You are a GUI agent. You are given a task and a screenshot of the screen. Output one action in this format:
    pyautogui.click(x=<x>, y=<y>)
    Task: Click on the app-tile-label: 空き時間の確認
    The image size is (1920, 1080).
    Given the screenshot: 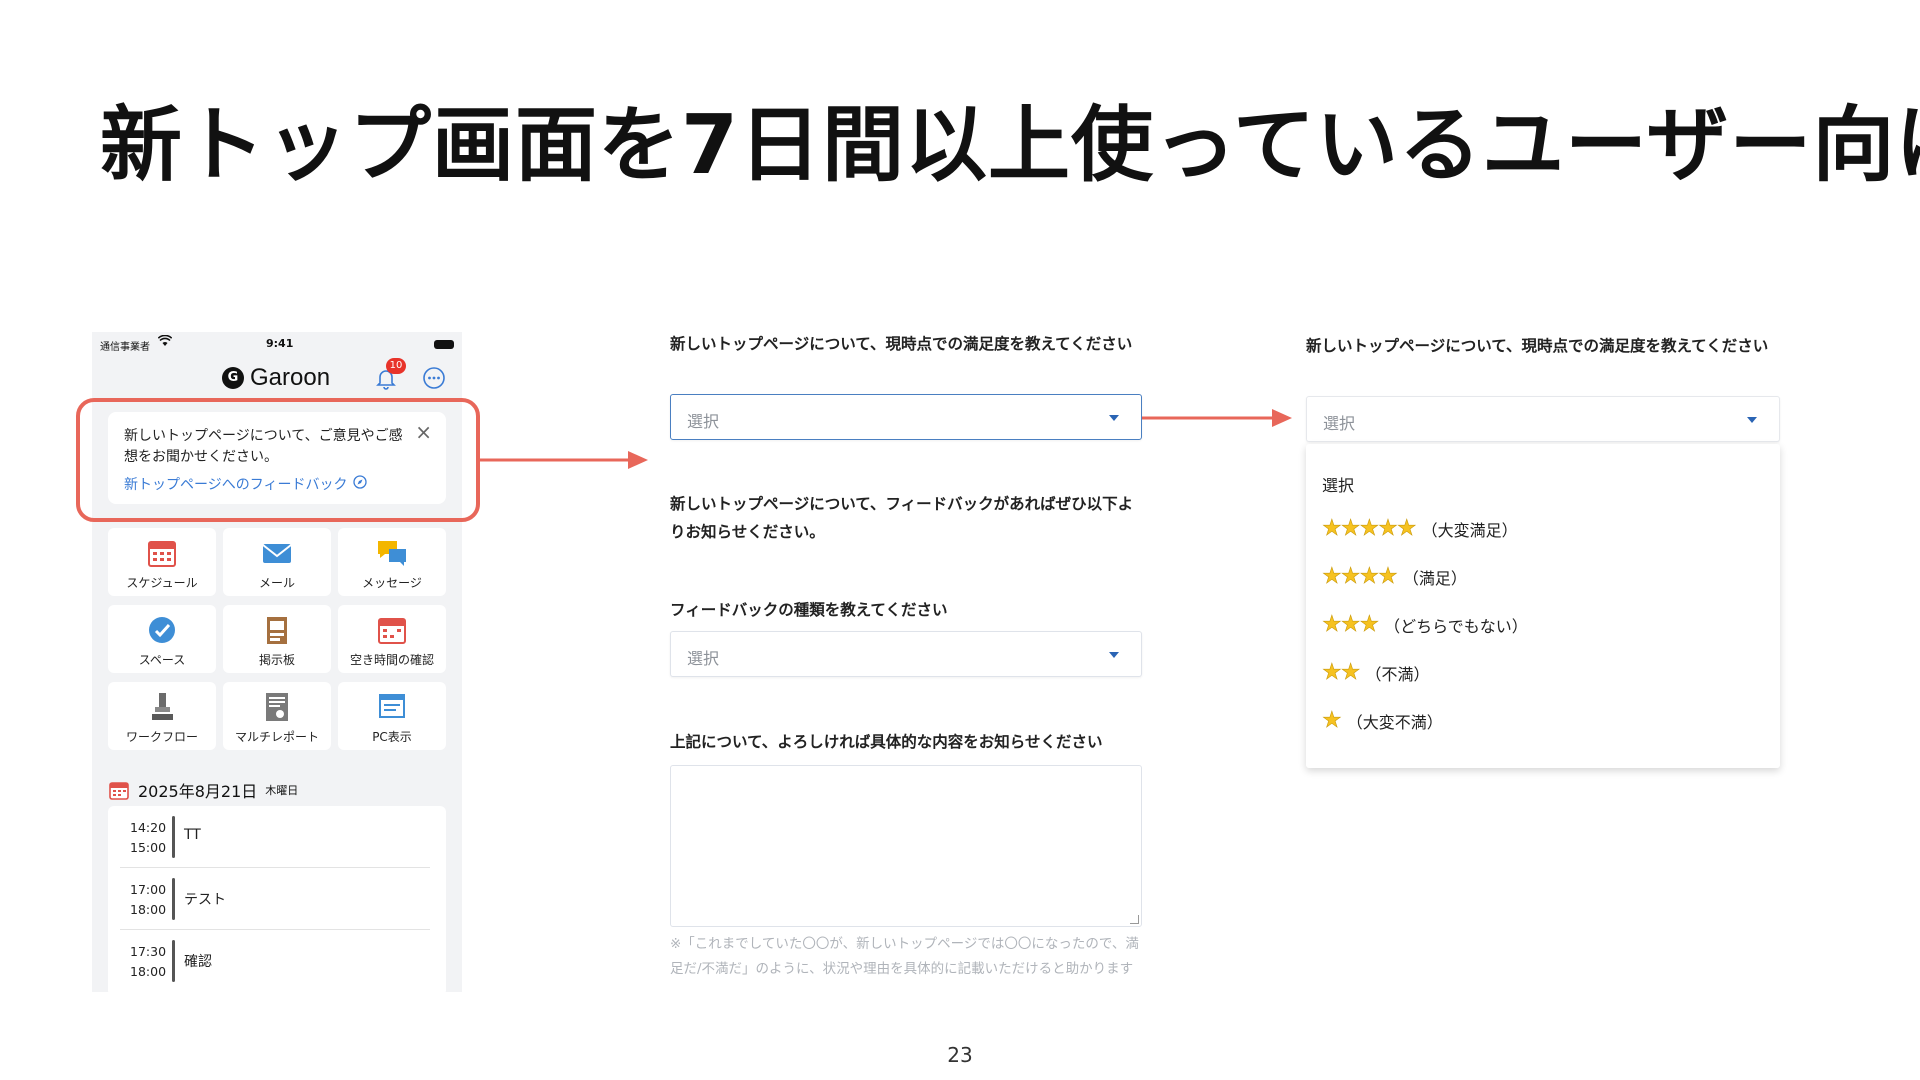 What is the action you would take?
    pyautogui.click(x=391, y=660)
    